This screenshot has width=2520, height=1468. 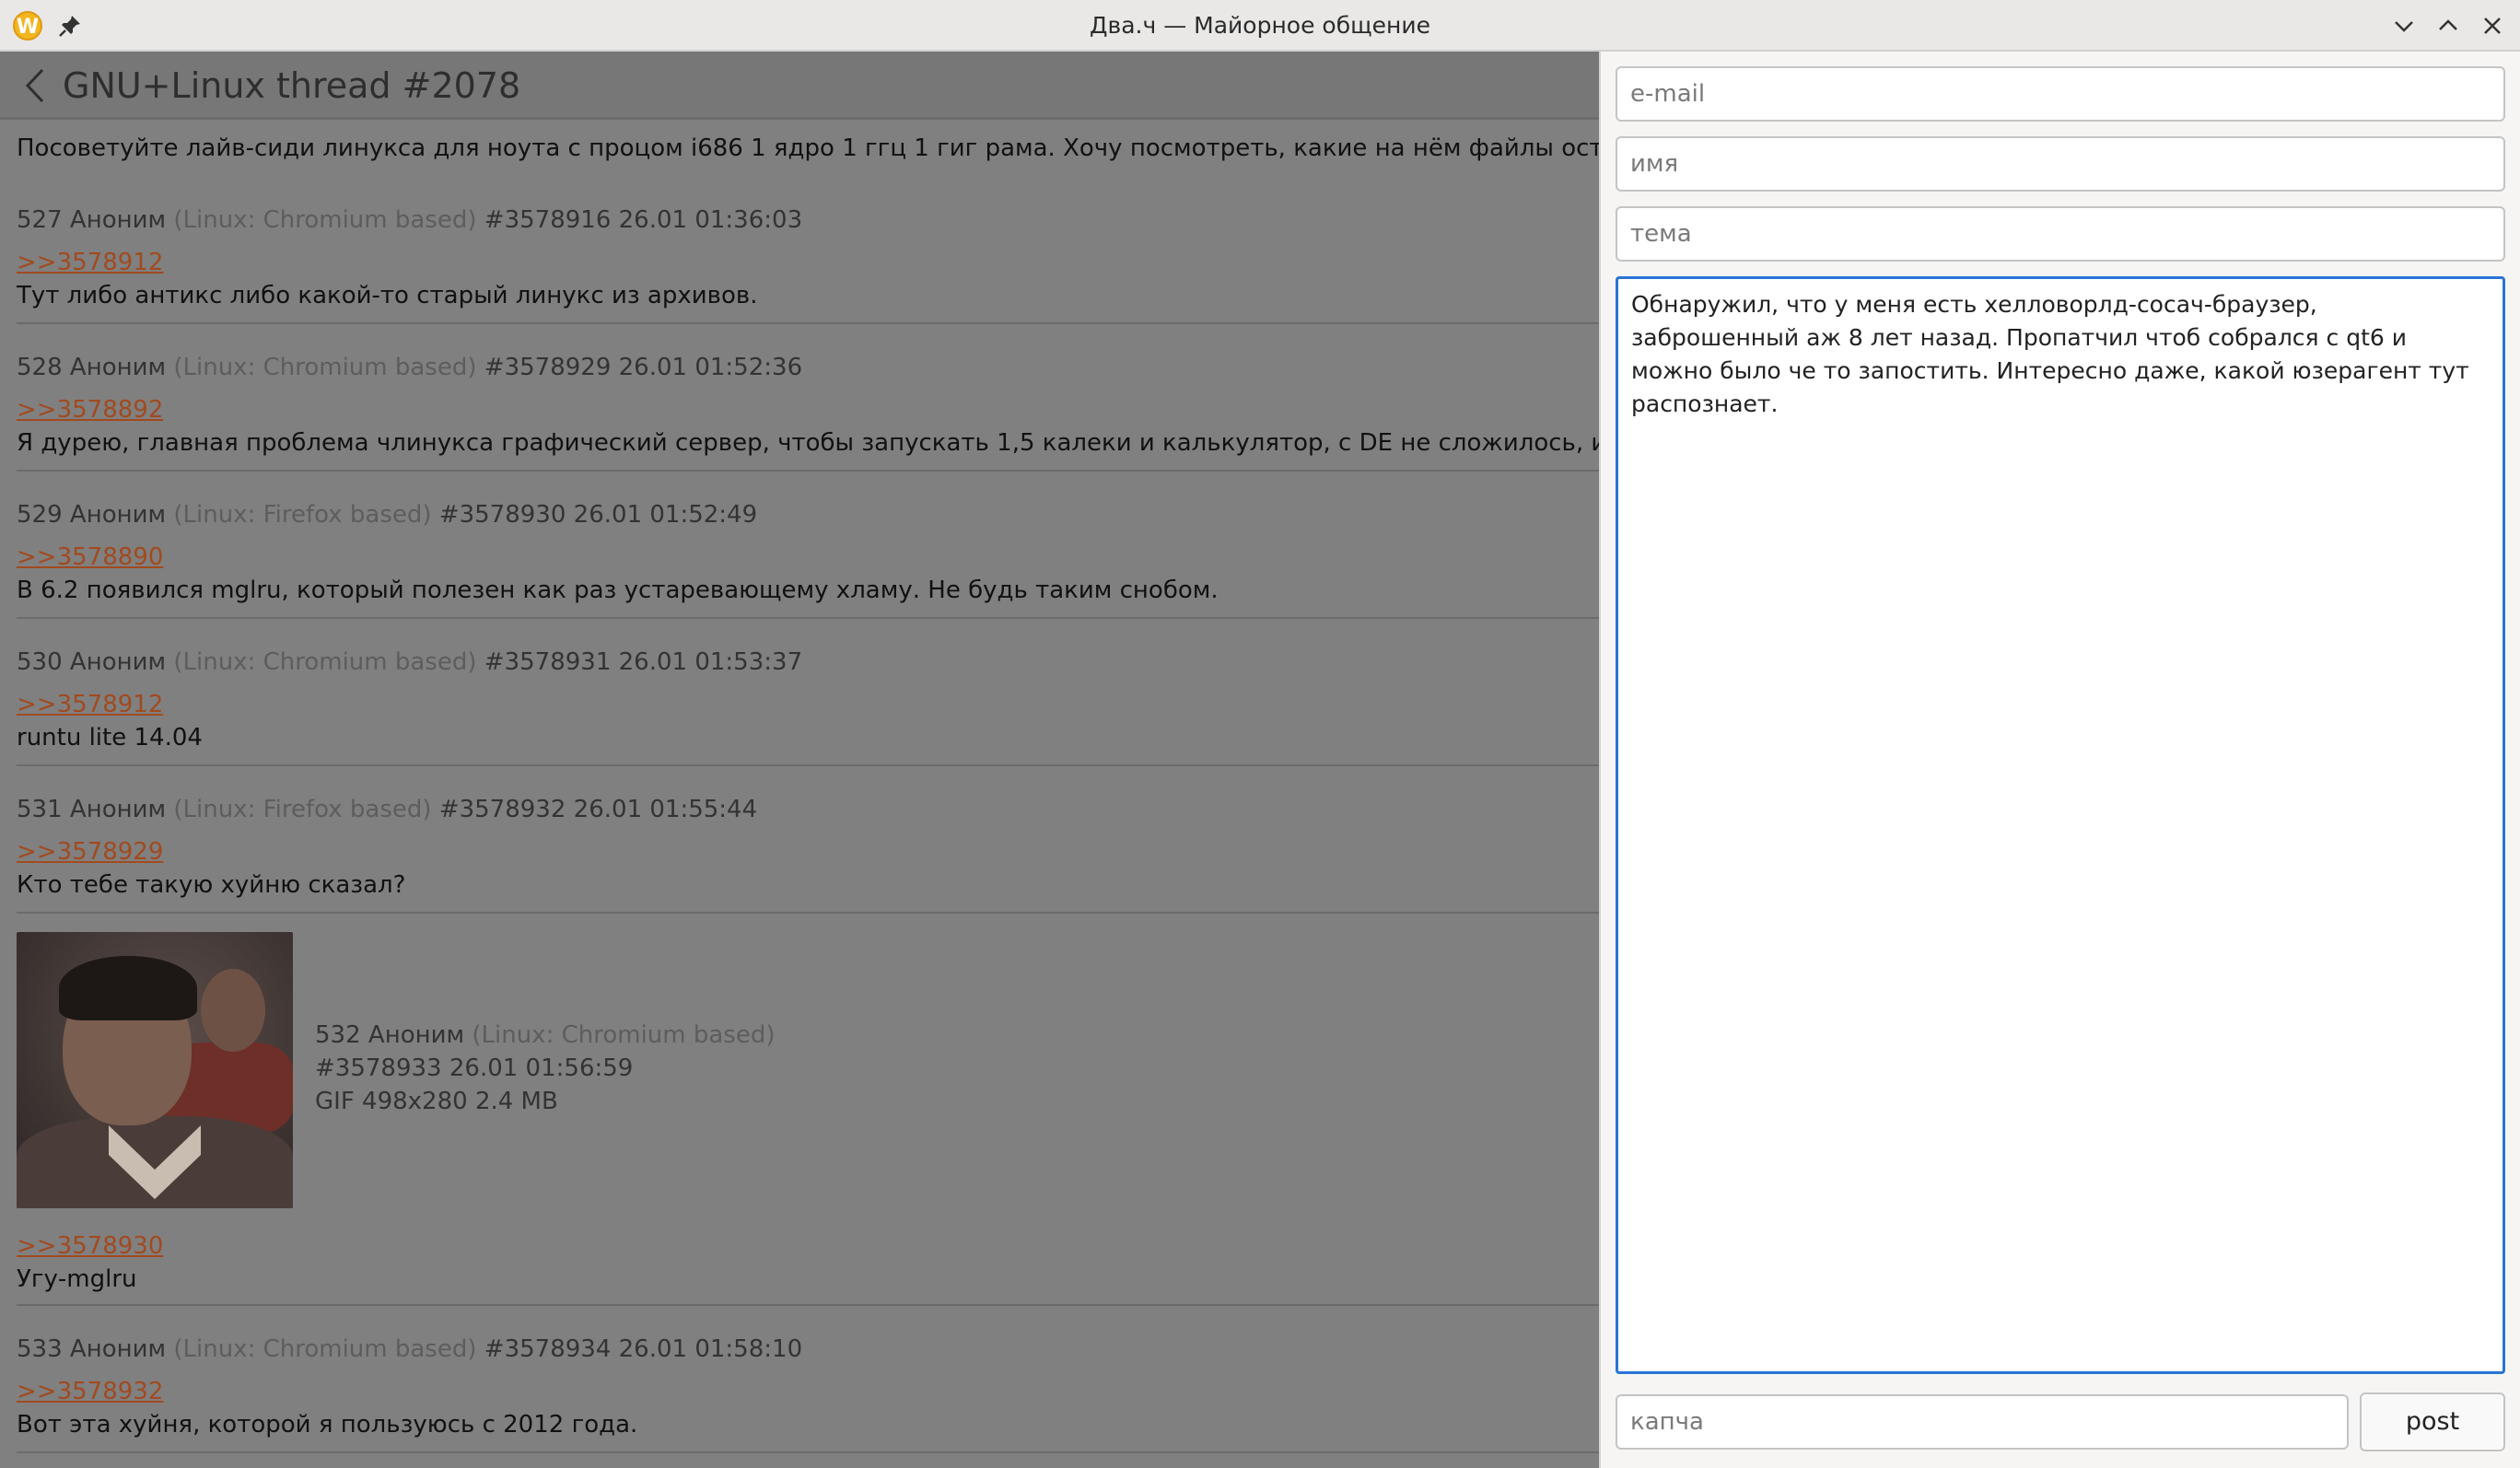 What do you see at coordinates (2060, 164) in the screenshot?
I see `name-field` at bounding box center [2060, 164].